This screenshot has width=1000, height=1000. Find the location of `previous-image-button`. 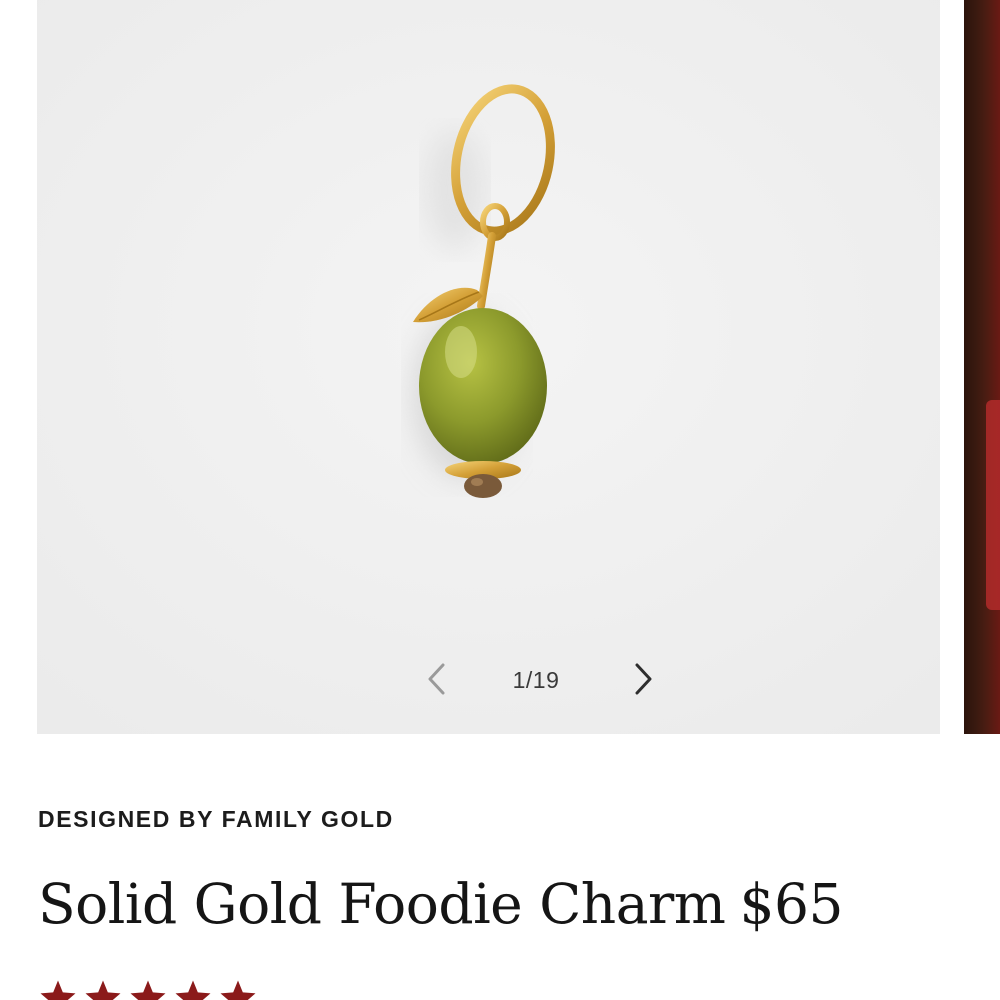

previous-image-button is located at coordinates (437, 679).